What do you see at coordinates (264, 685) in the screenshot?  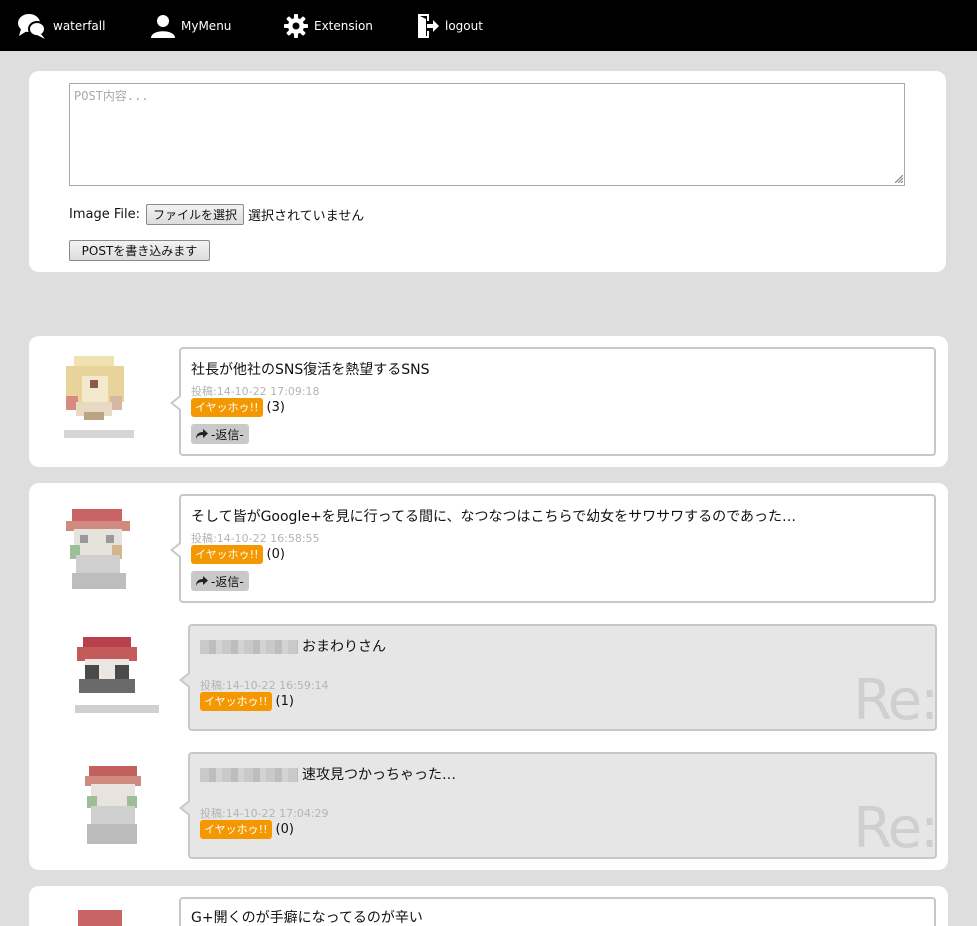 I see `reply-date: 投稿:14-10-22 16:59:14` at bounding box center [264, 685].